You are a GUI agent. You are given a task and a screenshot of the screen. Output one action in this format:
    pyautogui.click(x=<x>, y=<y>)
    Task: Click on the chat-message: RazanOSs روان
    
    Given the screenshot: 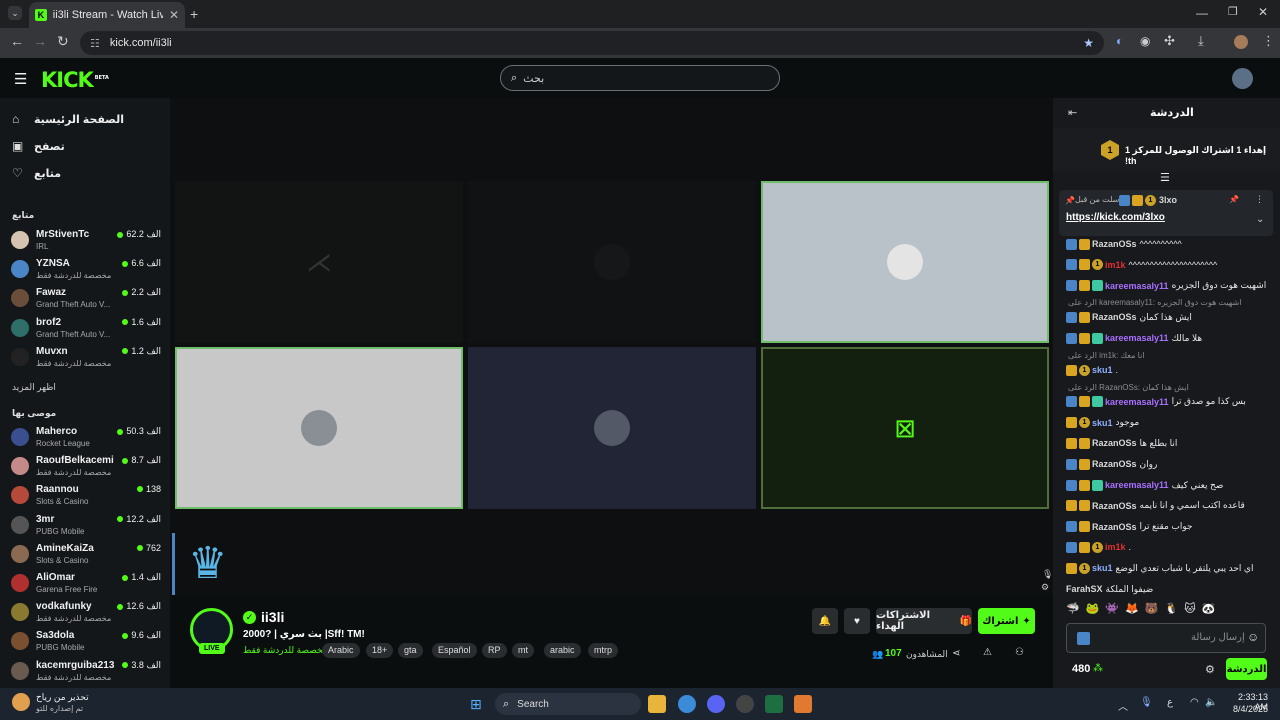 What is the action you would take?
    pyautogui.click(x=1171, y=464)
    